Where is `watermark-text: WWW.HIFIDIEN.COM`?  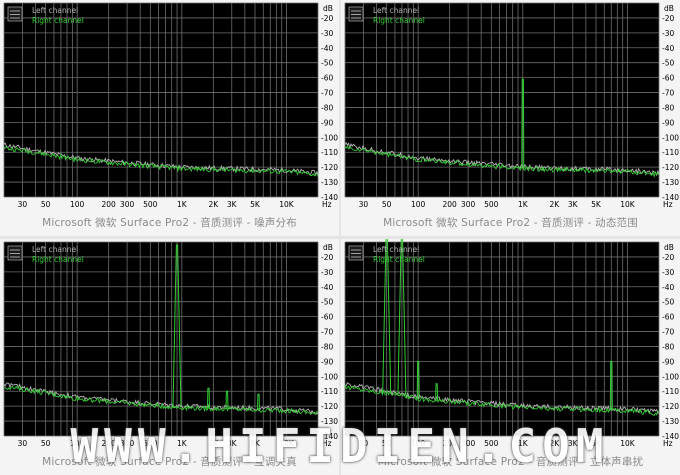
watermark-text: WWW.HIFIDIEN.COM is located at coordinates (340, 446).